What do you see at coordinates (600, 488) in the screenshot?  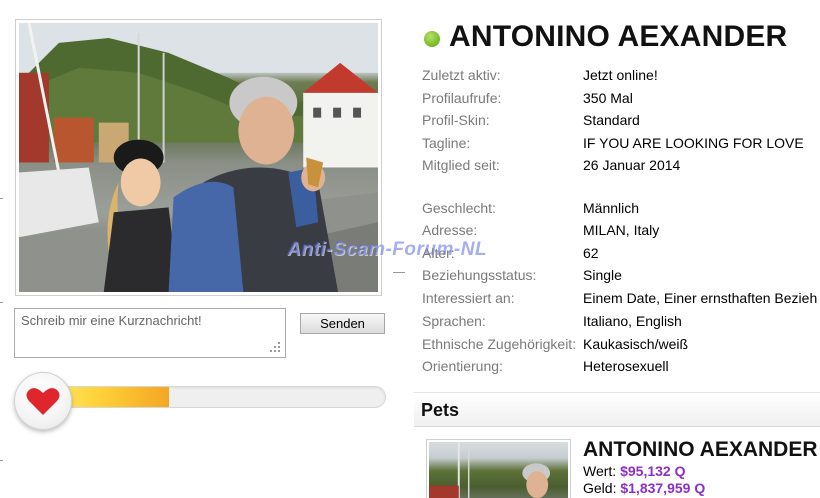 I see `pet-cash-label: Geld:` at bounding box center [600, 488].